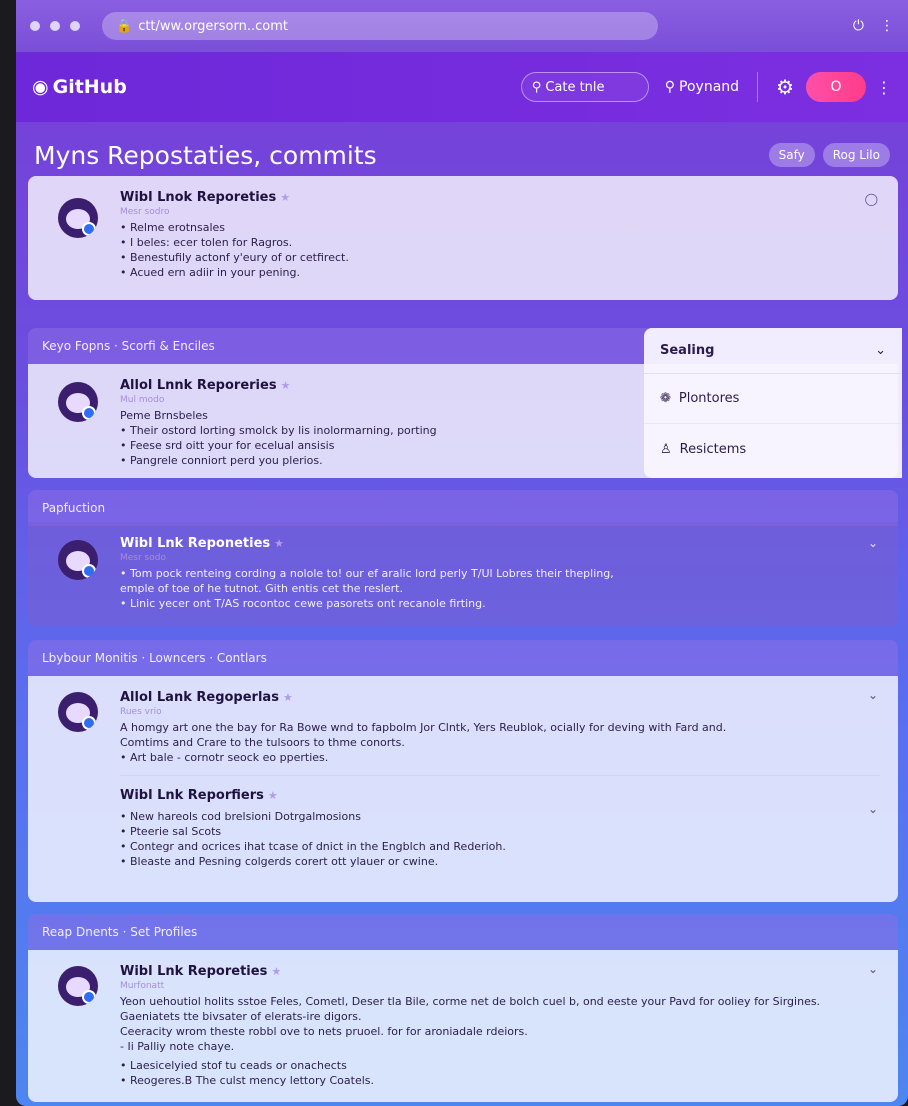 The image size is (908, 1106). I want to click on header-search-link: ⚲ Poynand, so click(702, 87).